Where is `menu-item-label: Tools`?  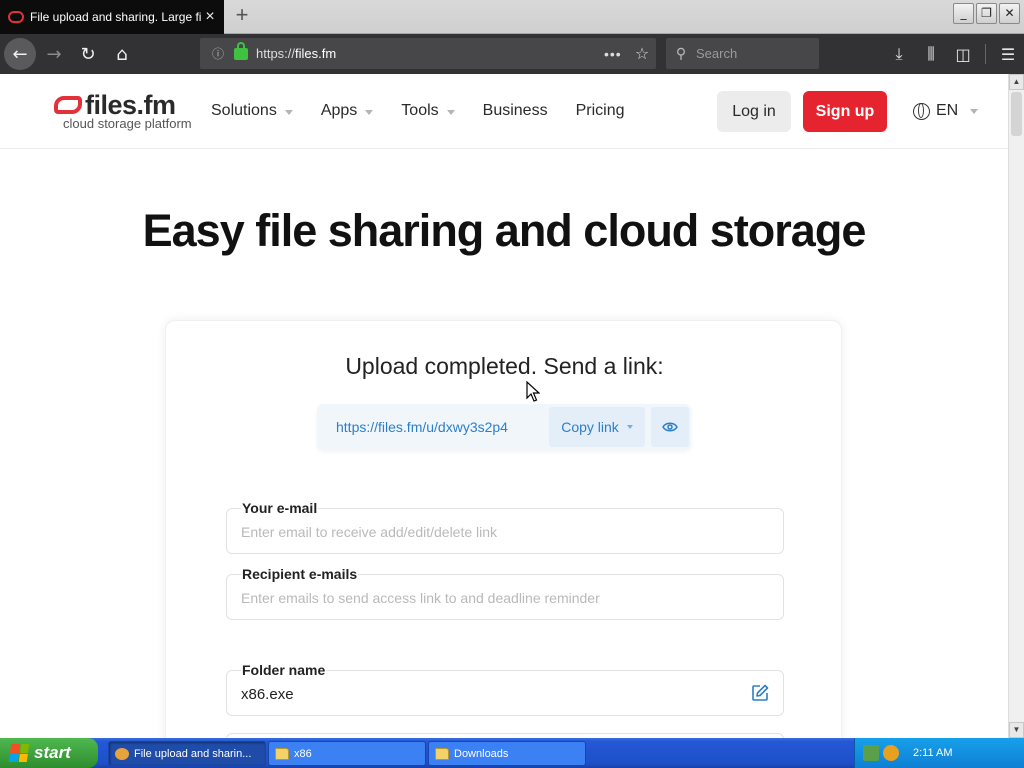 menu-item-label: Tools is located at coordinates (420, 110).